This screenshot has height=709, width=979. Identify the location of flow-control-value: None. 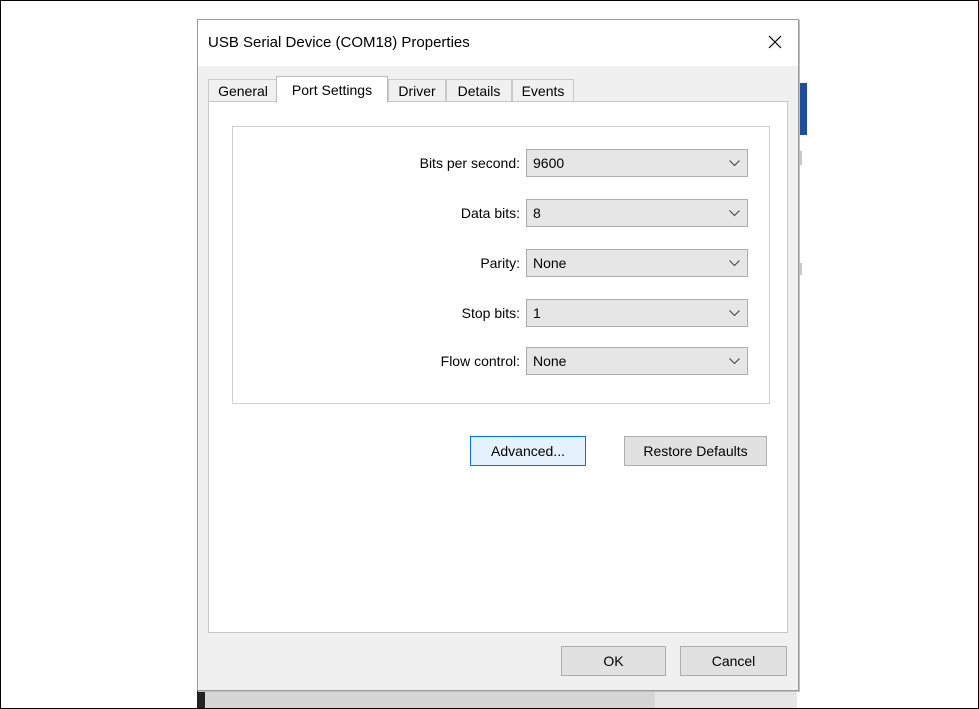
(550, 361).